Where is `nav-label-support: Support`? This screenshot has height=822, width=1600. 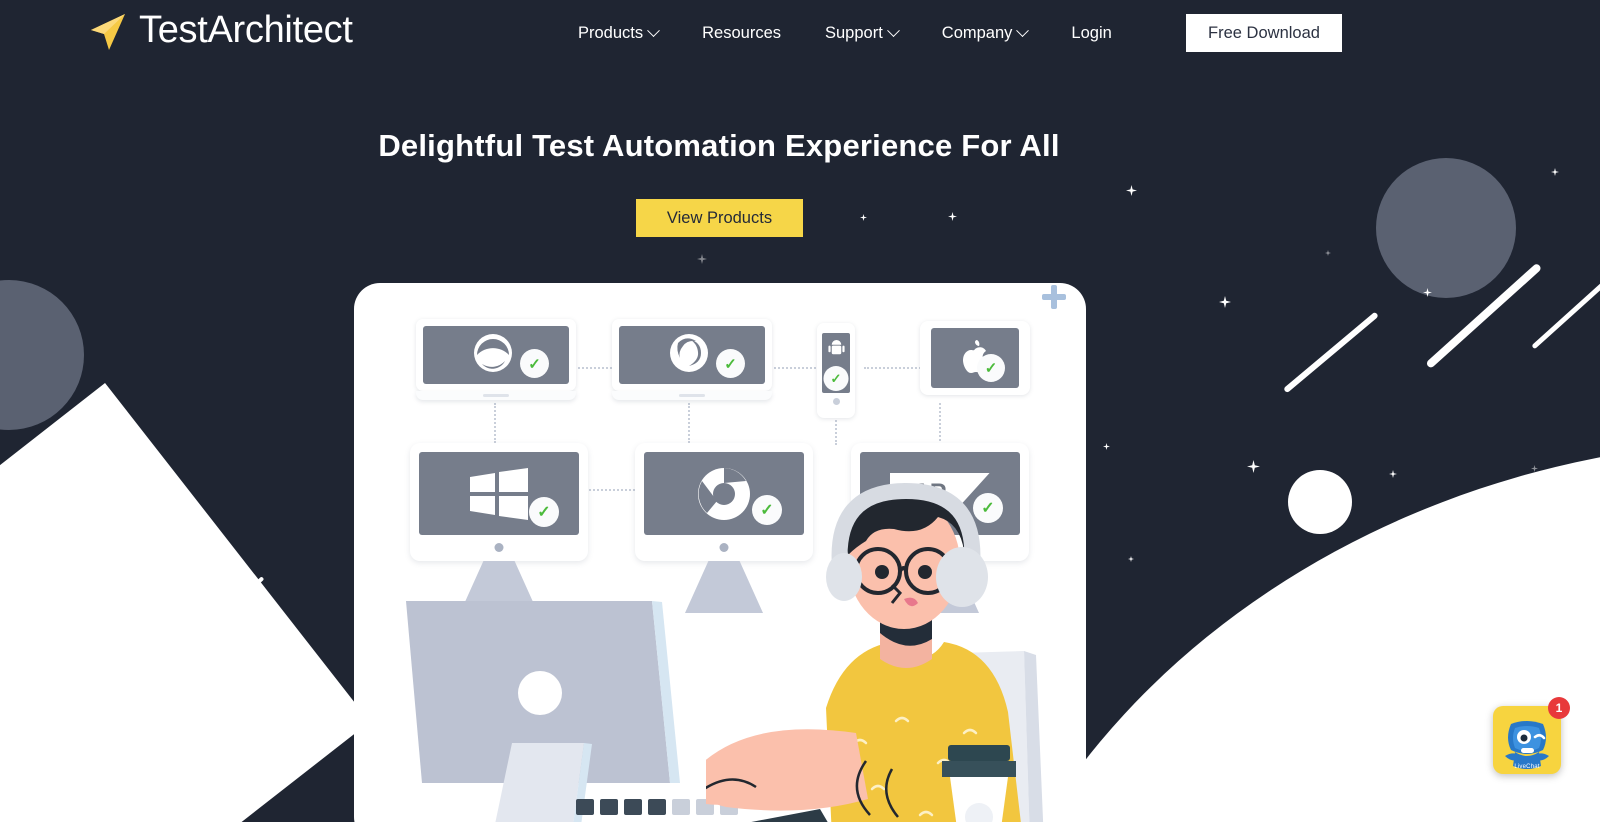 nav-label-support: Support is located at coordinates (854, 32).